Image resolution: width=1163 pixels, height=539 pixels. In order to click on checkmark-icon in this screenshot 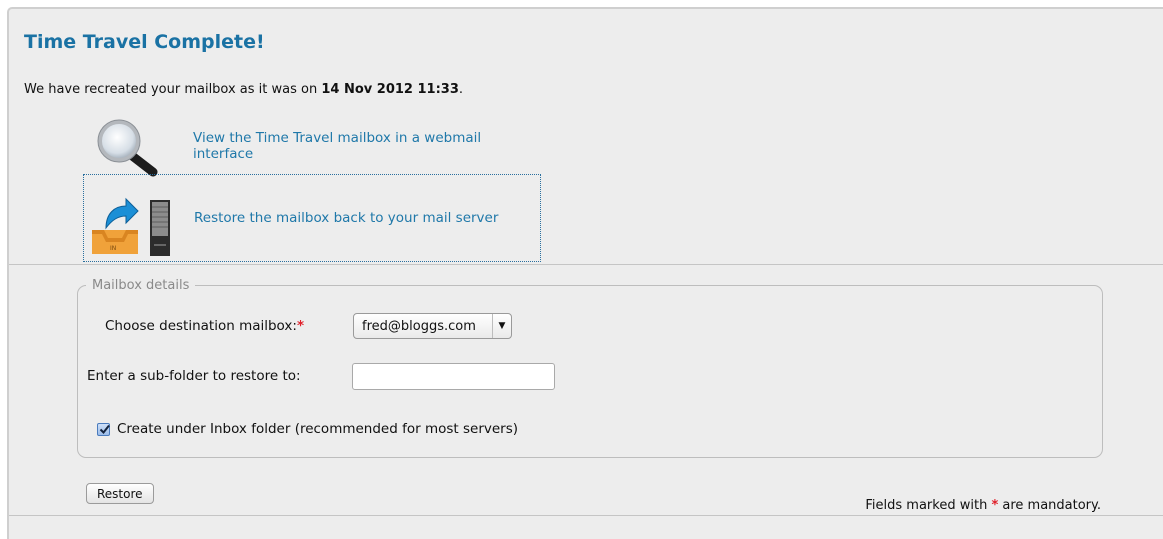, I will do `click(104, 429)`.